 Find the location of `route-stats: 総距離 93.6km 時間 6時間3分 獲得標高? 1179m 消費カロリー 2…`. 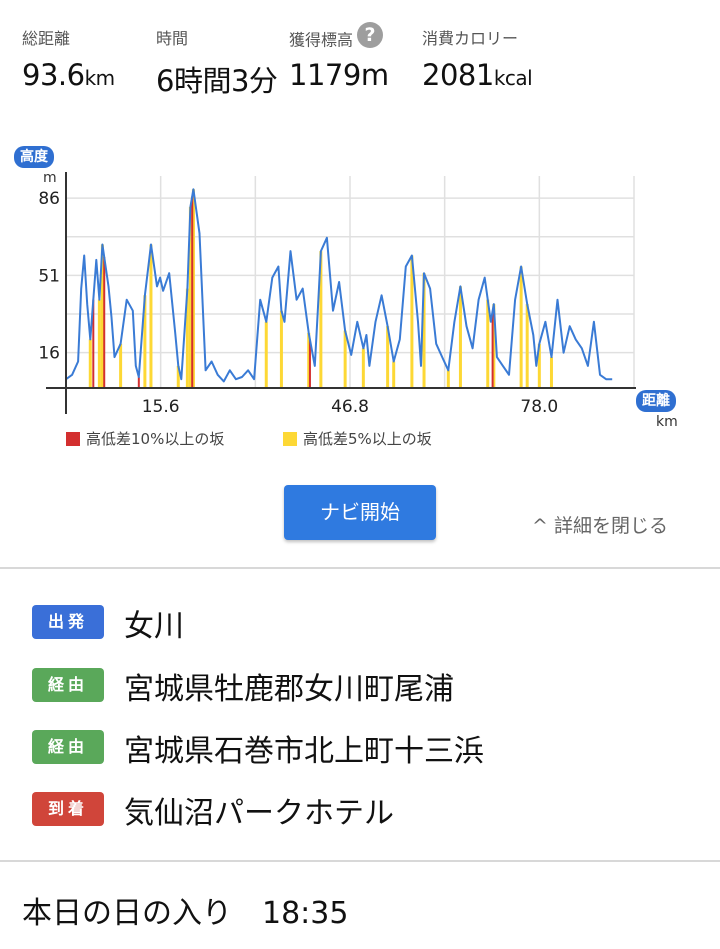

route-stats: 総距離 93.6km 時間 6時間3分 獲得標高? 1179m 消費カロリー 2… is located at coordinates (360, 61).